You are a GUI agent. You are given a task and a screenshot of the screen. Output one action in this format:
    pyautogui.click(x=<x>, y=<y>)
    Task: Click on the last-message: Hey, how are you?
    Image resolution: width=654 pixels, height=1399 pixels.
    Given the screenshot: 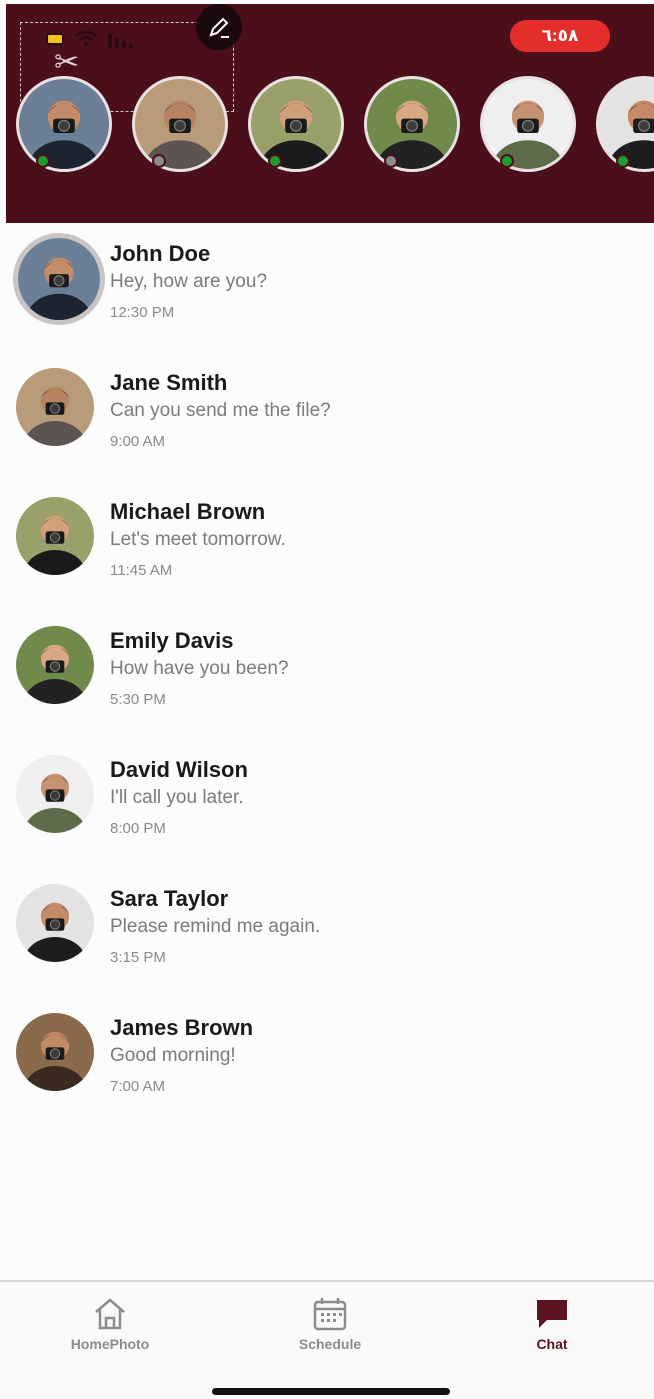 What is the action you would take?
    pyautogui.click(x=189, y=281)
    